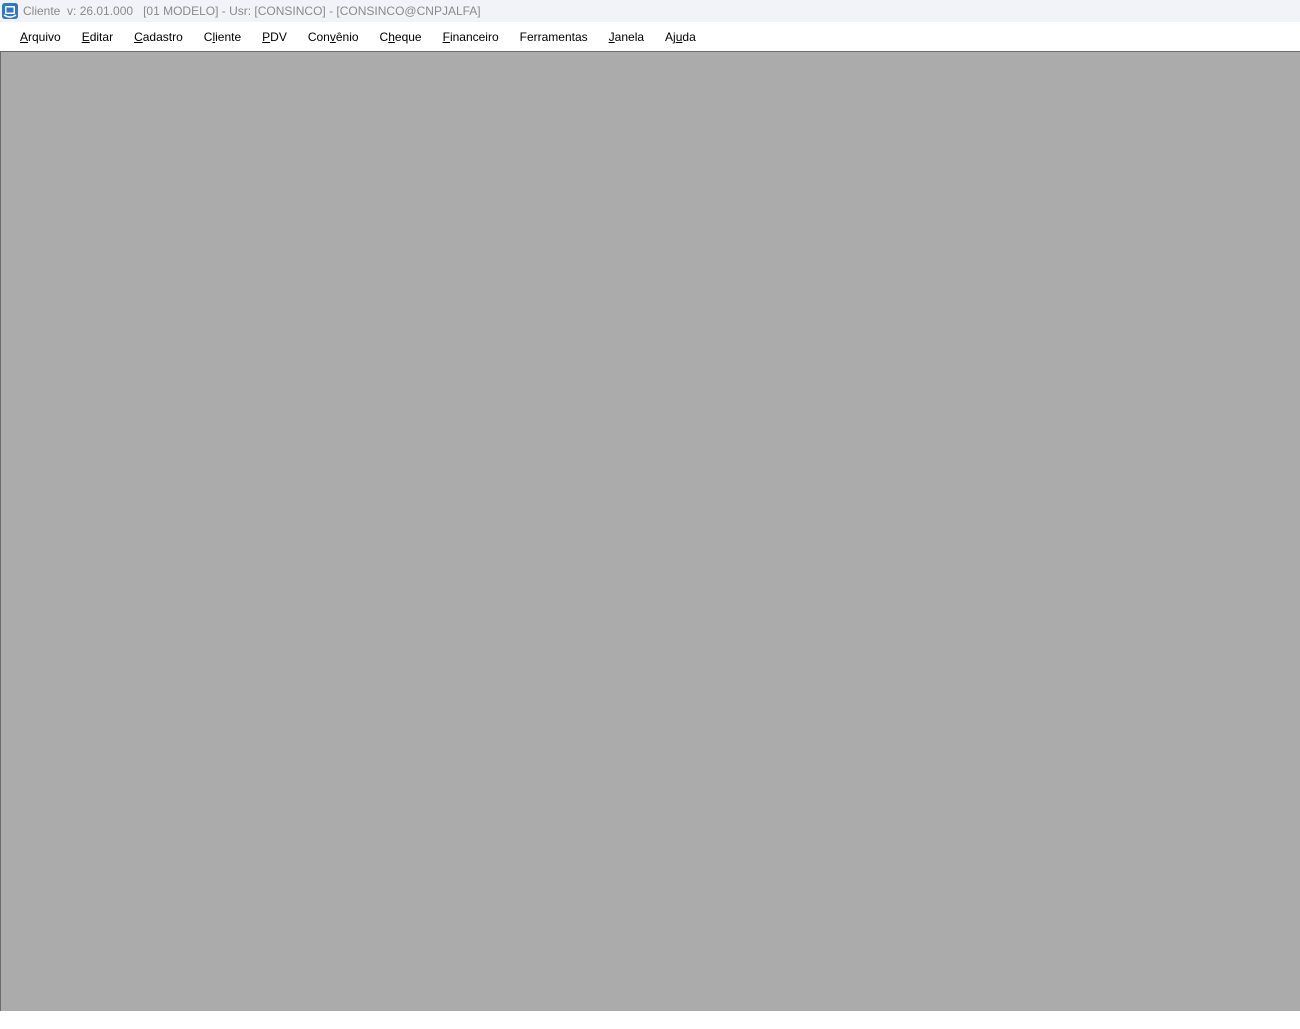 This screenshot has width=1300, height=1029. I want to click on menu-item-cliente: Cliente, so click(222, 37).